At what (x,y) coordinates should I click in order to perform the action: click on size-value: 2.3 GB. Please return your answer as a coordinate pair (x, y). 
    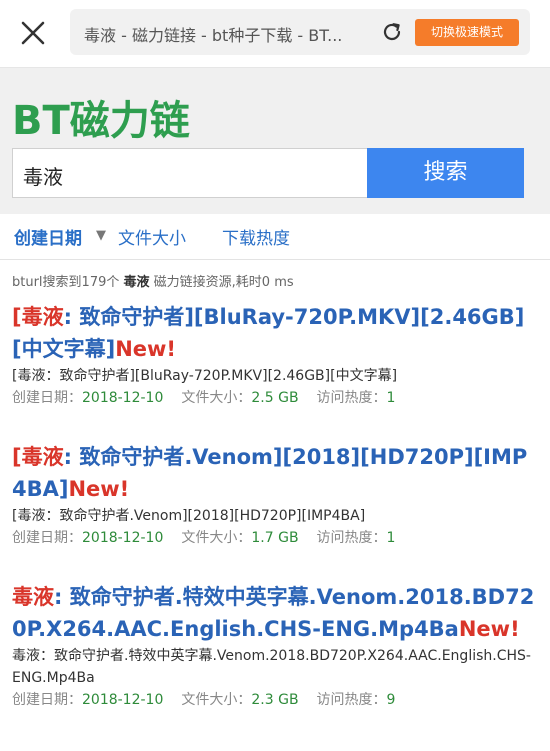
    Looking at the image, I should click on (275, 700).